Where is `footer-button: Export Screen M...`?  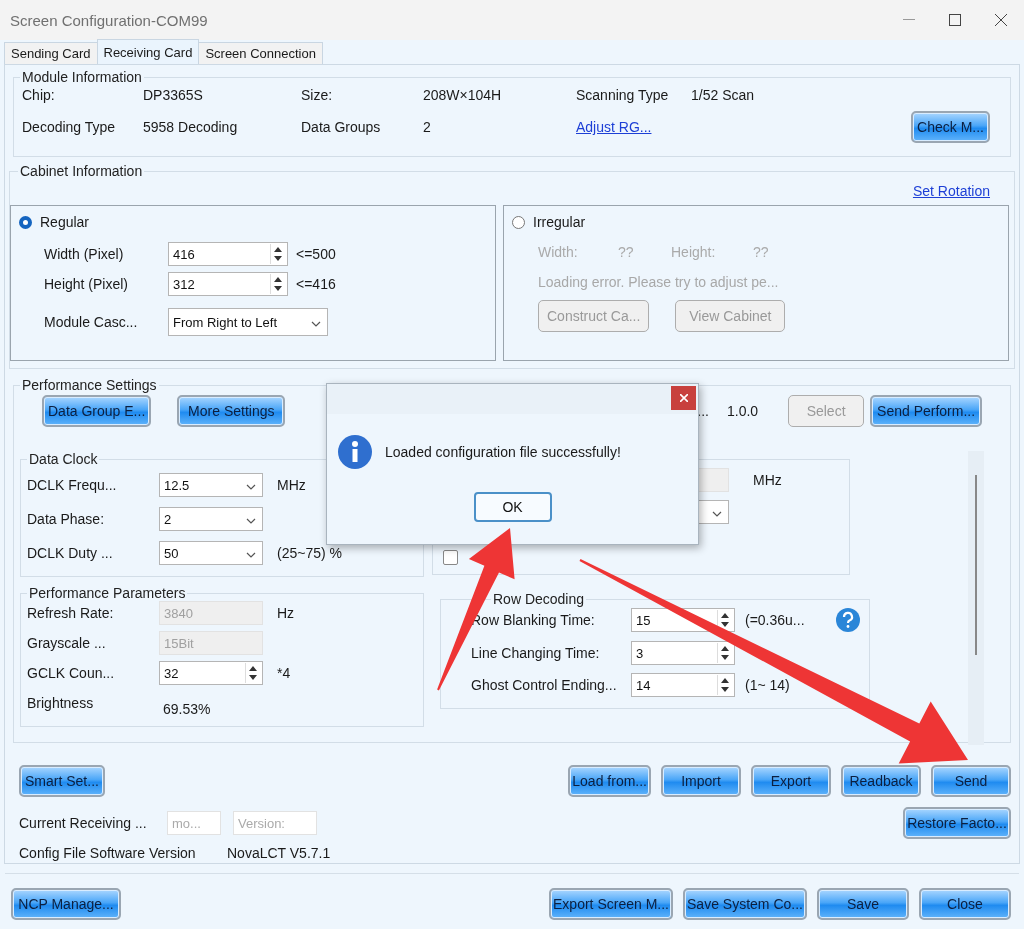
footer-button: Export Screen M... is located at coordinates (611, 904).